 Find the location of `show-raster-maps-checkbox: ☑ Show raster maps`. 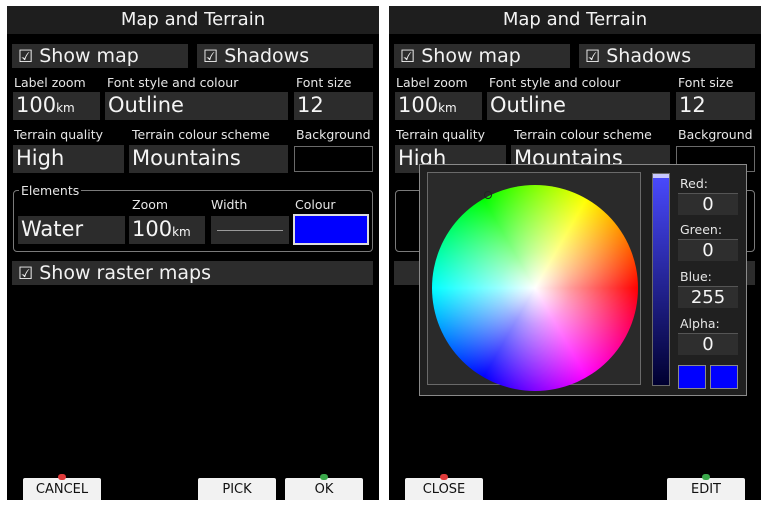

show-raster-maps-checkbox: ☑ Show raster maps is located at coordinates (192, 273).